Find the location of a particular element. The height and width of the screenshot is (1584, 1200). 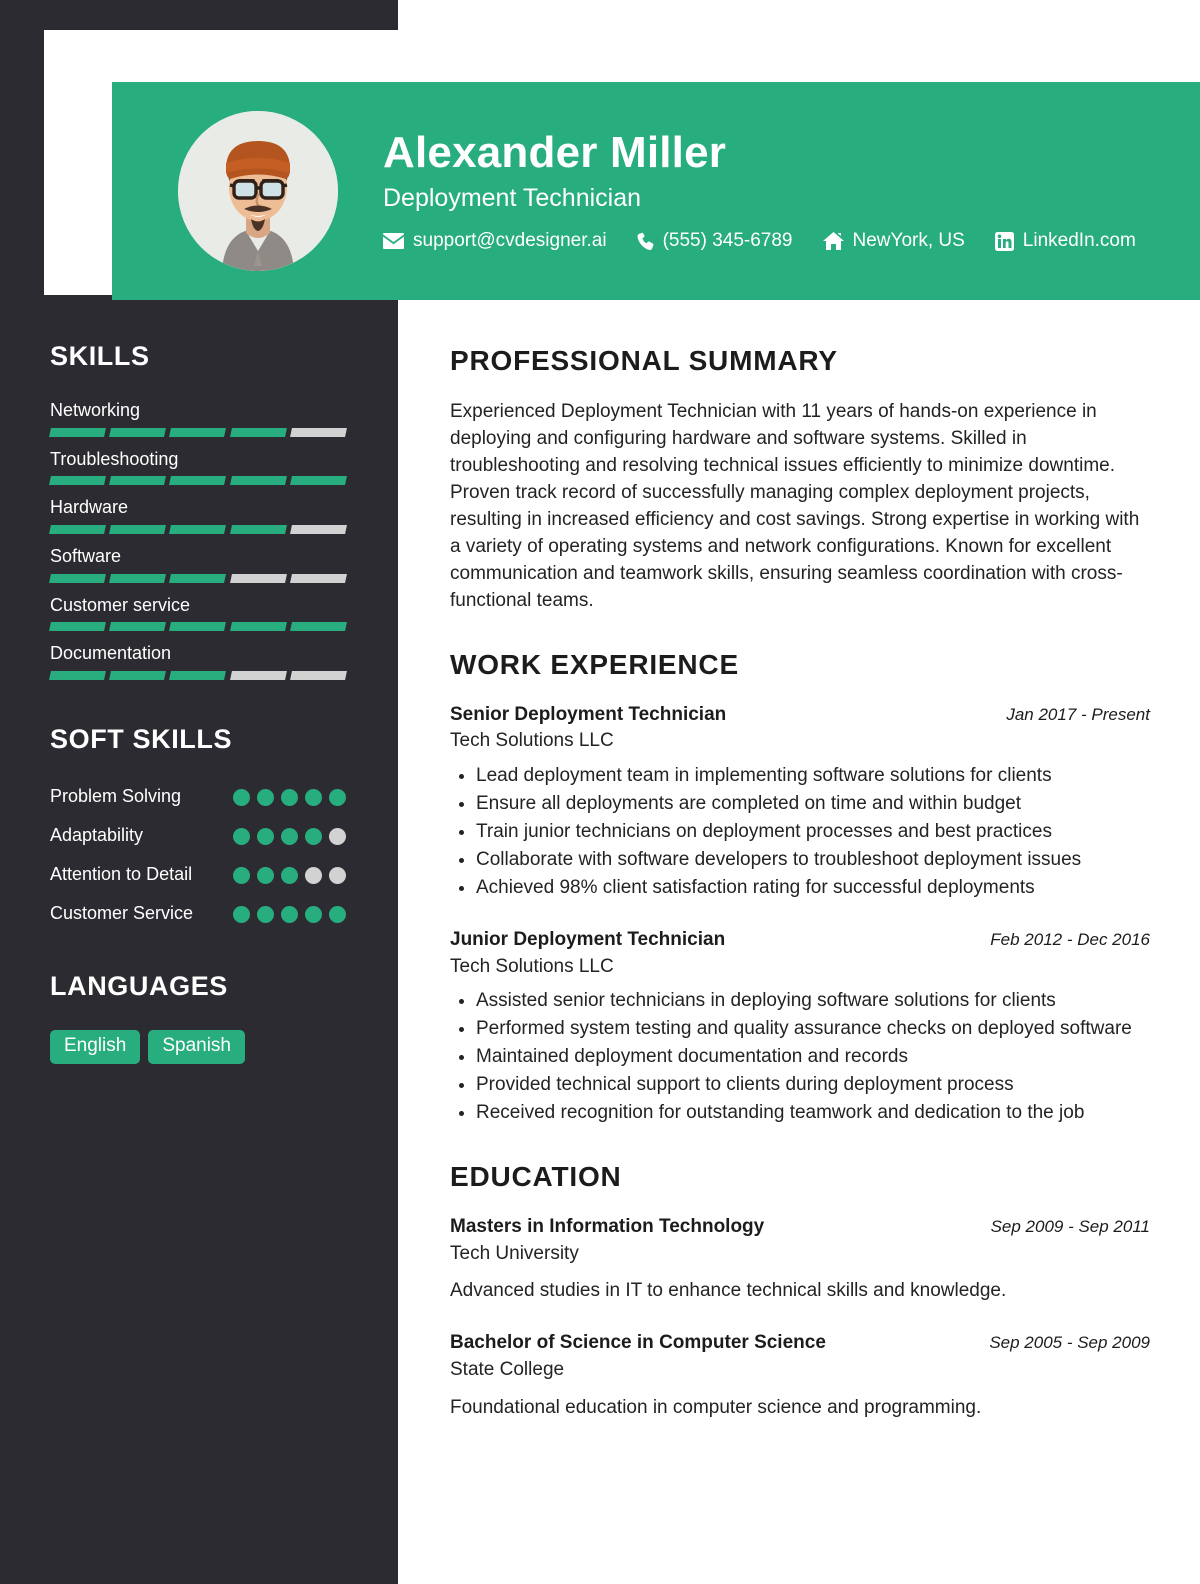

experience-org: Tech Solutions LLC is located at coordinates (532, 741).